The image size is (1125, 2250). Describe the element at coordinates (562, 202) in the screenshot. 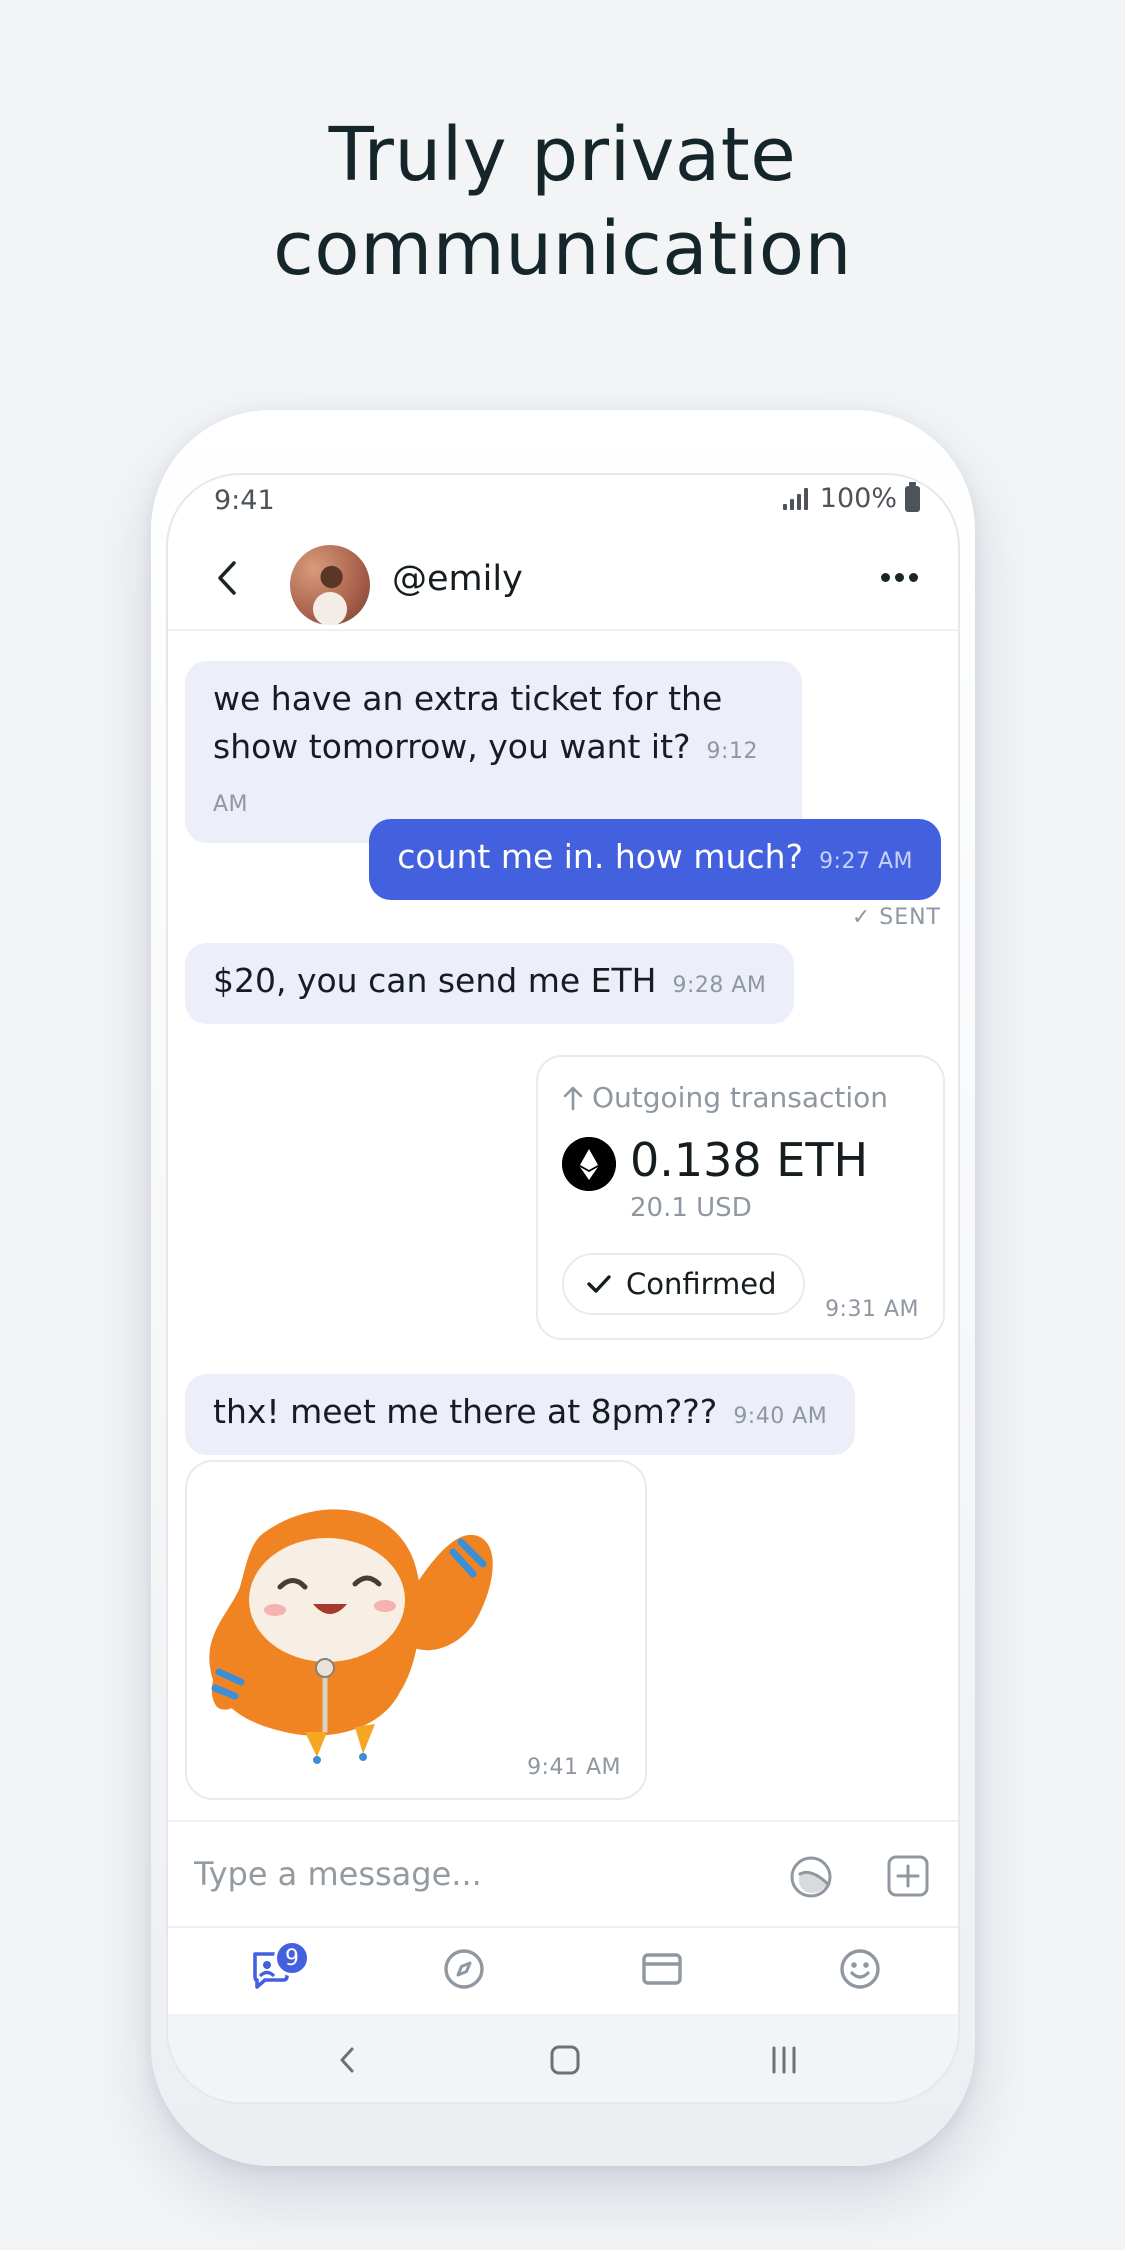

I see `page-headline: Truly private communication` at that location.